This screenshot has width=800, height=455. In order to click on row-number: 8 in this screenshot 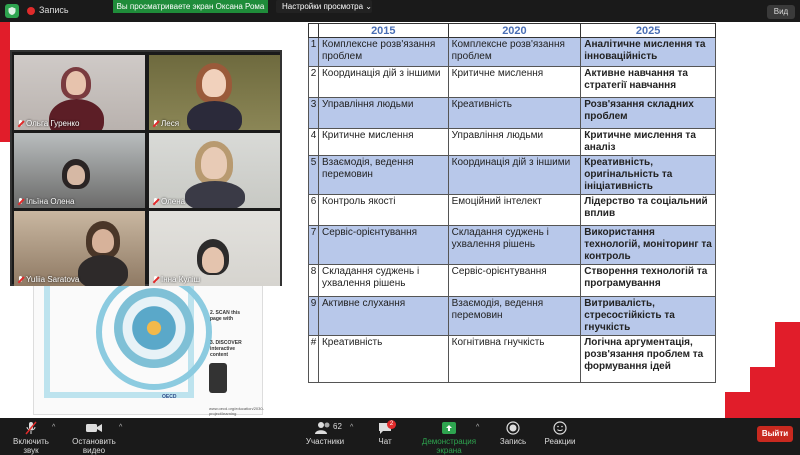, I will do `click(313, 280)`.